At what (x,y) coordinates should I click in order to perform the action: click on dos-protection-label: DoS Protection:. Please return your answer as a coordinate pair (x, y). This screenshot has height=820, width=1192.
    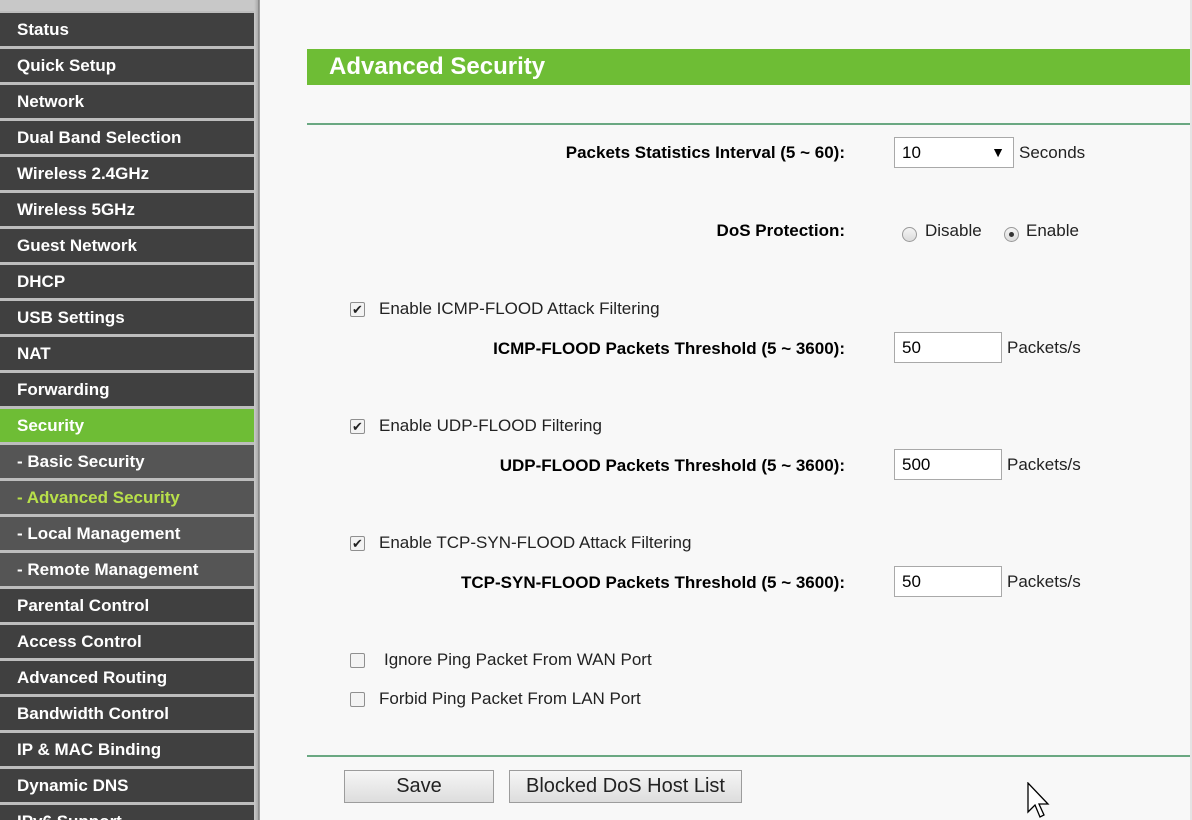
    Looking at the image, I should click on (780, 230).